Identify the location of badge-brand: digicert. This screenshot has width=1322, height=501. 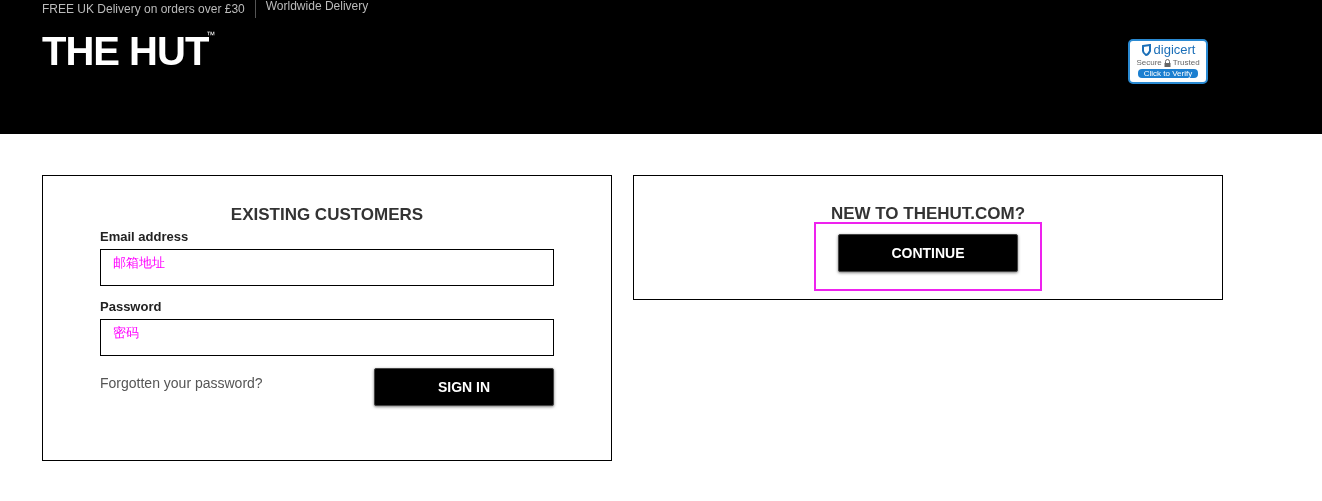
(1174, 50).